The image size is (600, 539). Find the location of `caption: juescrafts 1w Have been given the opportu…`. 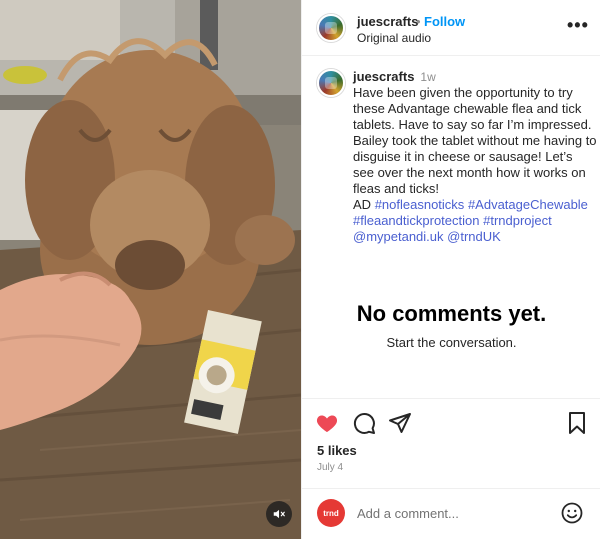

caption: juescrafts 1w Have been given the opportu… is located at coordinates (475, 157).